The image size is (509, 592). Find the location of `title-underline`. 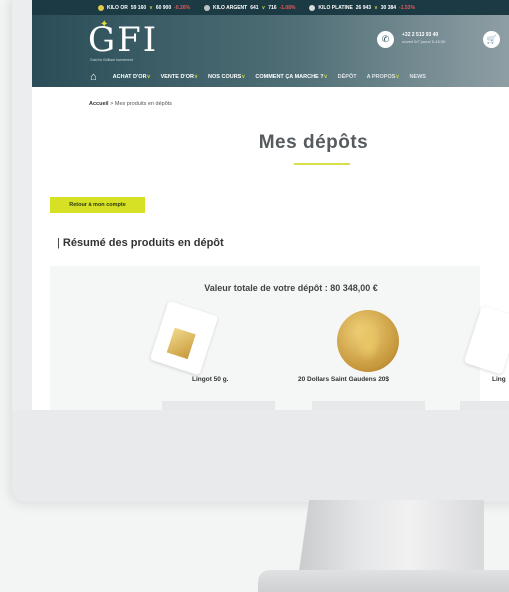

title-underline is located at coordinates (322, 164).